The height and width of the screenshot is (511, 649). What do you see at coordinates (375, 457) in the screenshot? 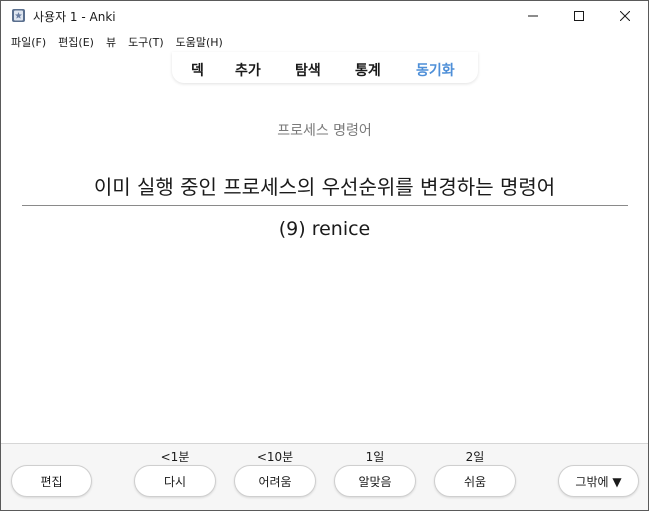
I see `good-interval: 1일` at bounding box center [375, 457].